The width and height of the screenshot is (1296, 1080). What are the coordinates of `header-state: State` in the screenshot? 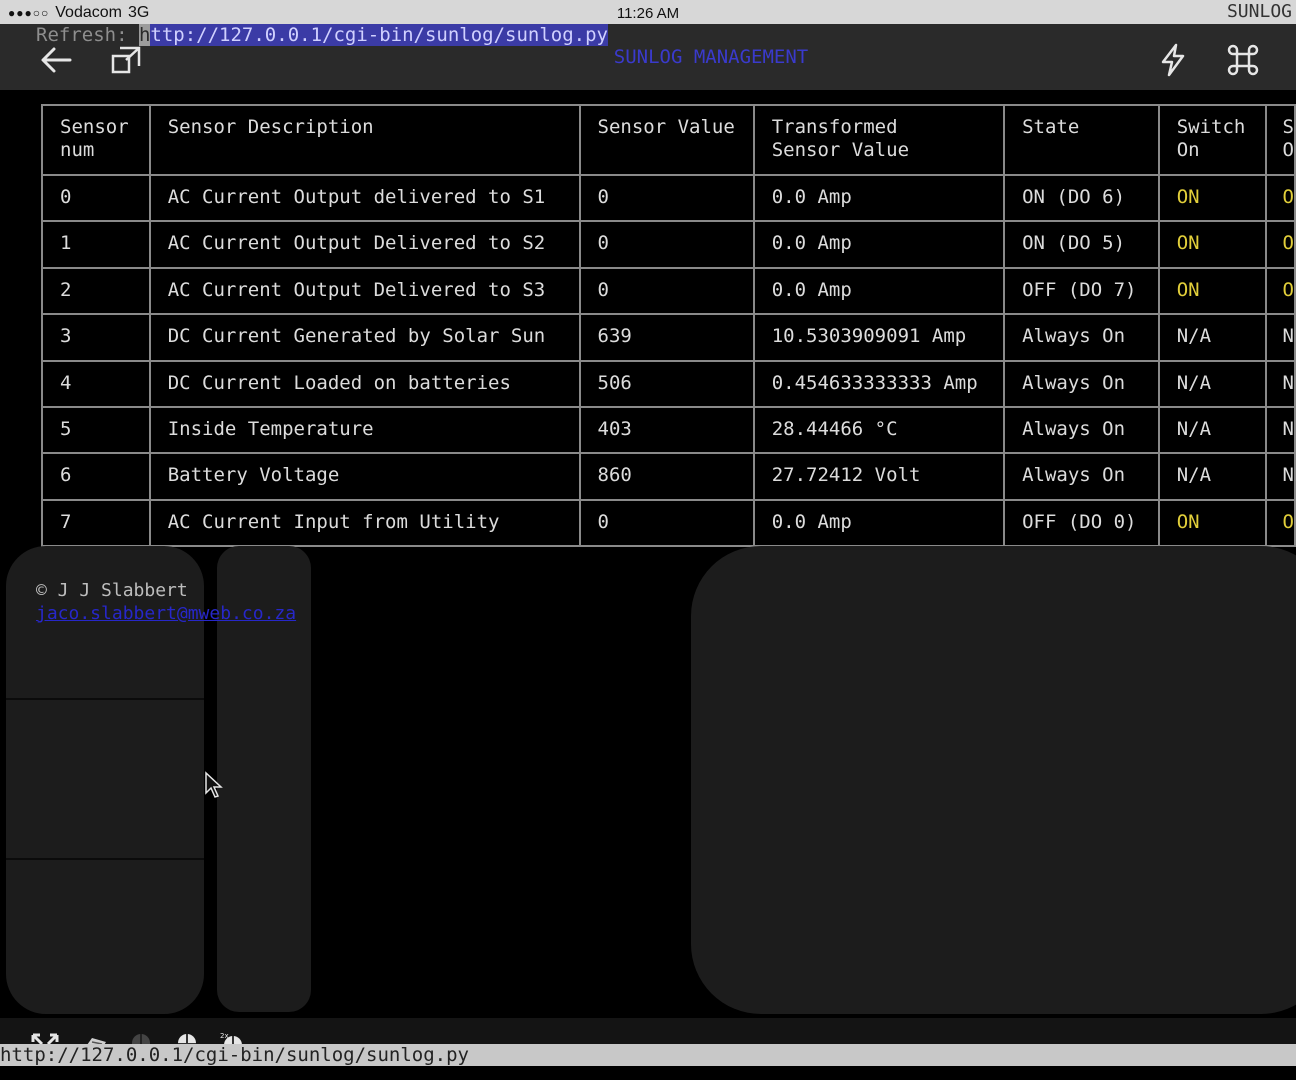 It's located at (1081, 140).